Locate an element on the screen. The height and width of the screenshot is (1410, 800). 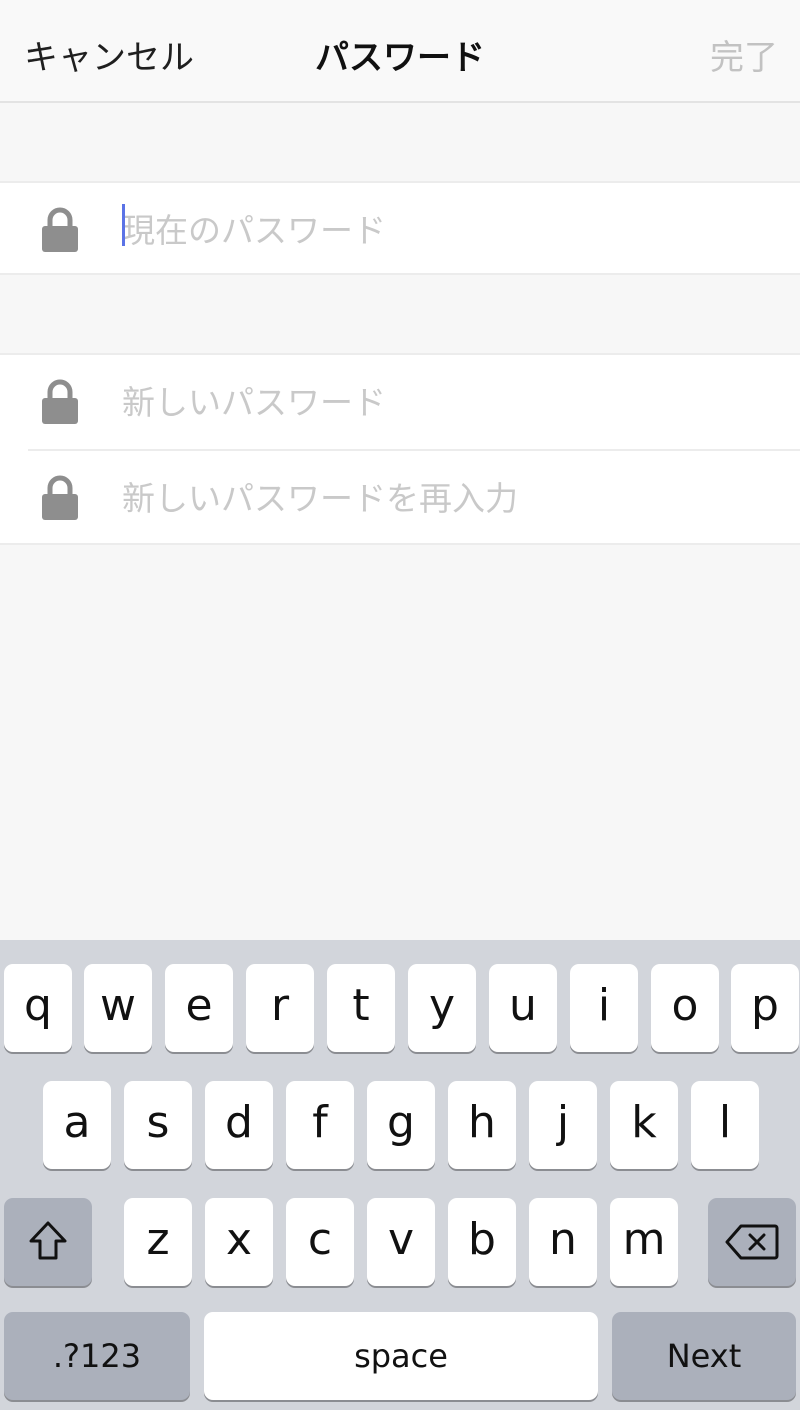
next-key: Next is located at coordinates (704, 1356).